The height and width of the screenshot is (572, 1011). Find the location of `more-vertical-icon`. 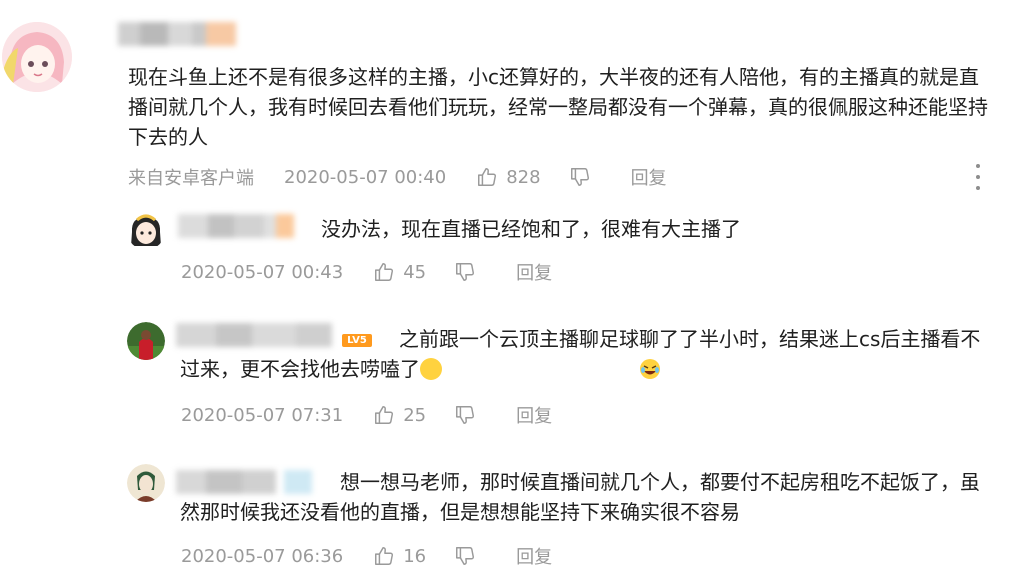

more-vertical-icon is located at coordinates (978, 177).